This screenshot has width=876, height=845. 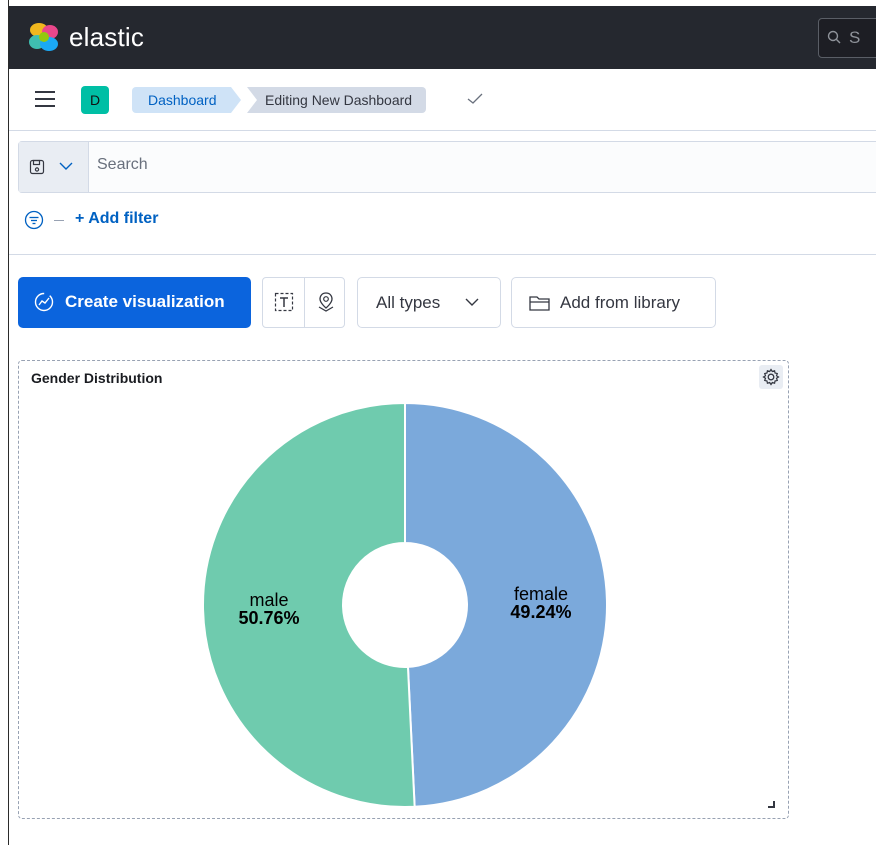 I want to click on filter-divider, so click(x=59, y=220).